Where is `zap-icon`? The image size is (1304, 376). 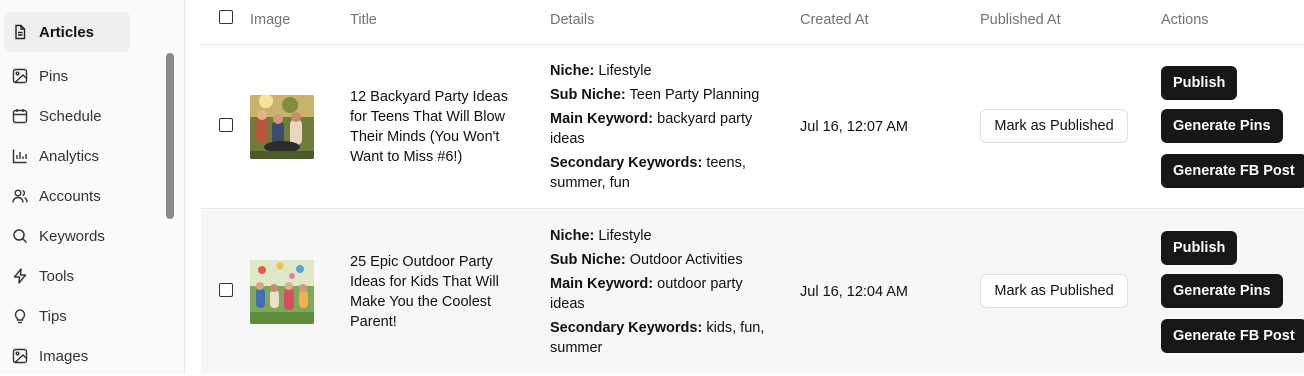 zap-icon is located at coordinates (20, 276).